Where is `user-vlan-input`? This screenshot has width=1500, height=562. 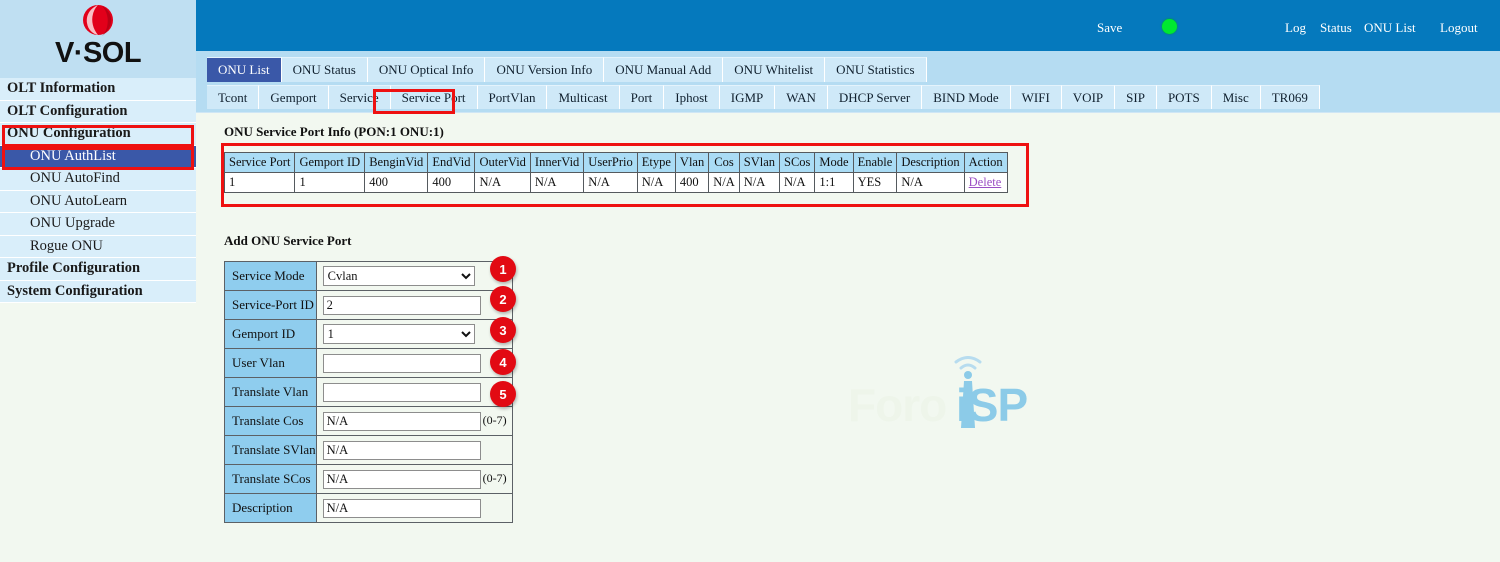 user-vlan-input is located at coordinates (401, 363).